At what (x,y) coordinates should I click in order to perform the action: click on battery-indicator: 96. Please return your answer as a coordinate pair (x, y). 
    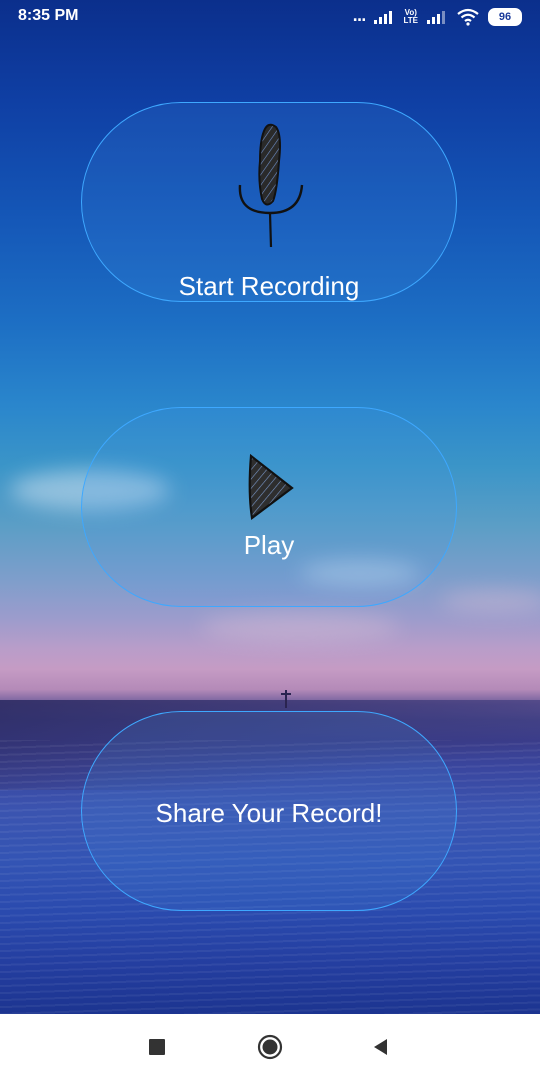
    Looking at the image, I should click on (505, 17).